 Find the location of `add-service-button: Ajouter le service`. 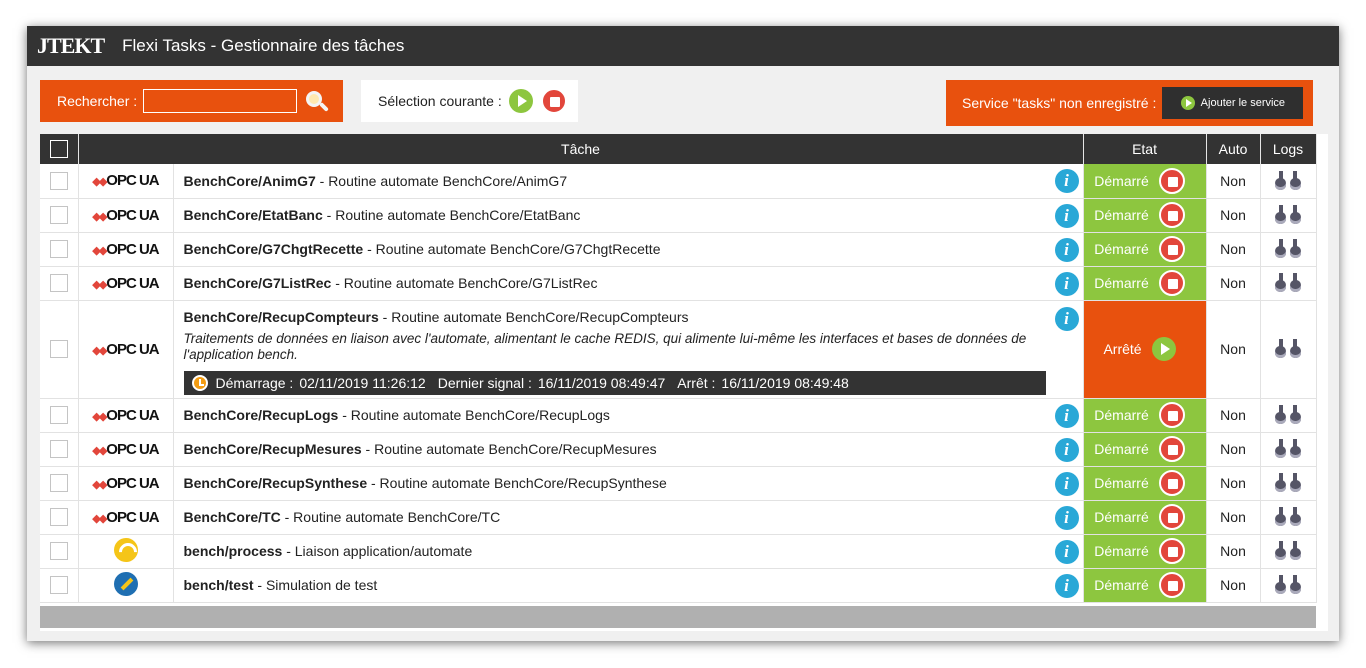

add-service-button: Ajouter le service is located at coordinates (1233, 103).